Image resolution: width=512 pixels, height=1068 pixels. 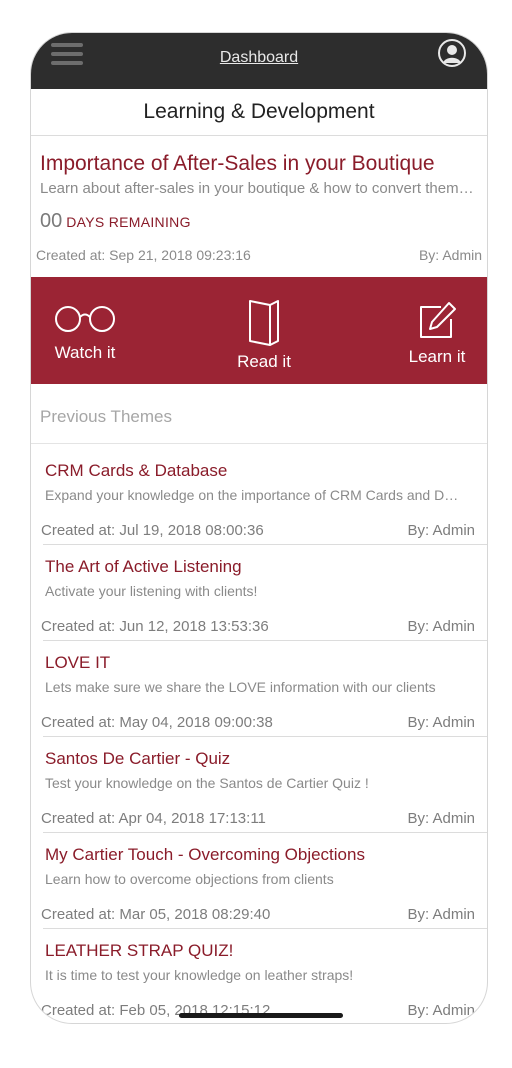 What do you see at coordinates (259, 112) in the screenshot?
I see `page-title: Learning & Development` at bounding box center [259, 112].